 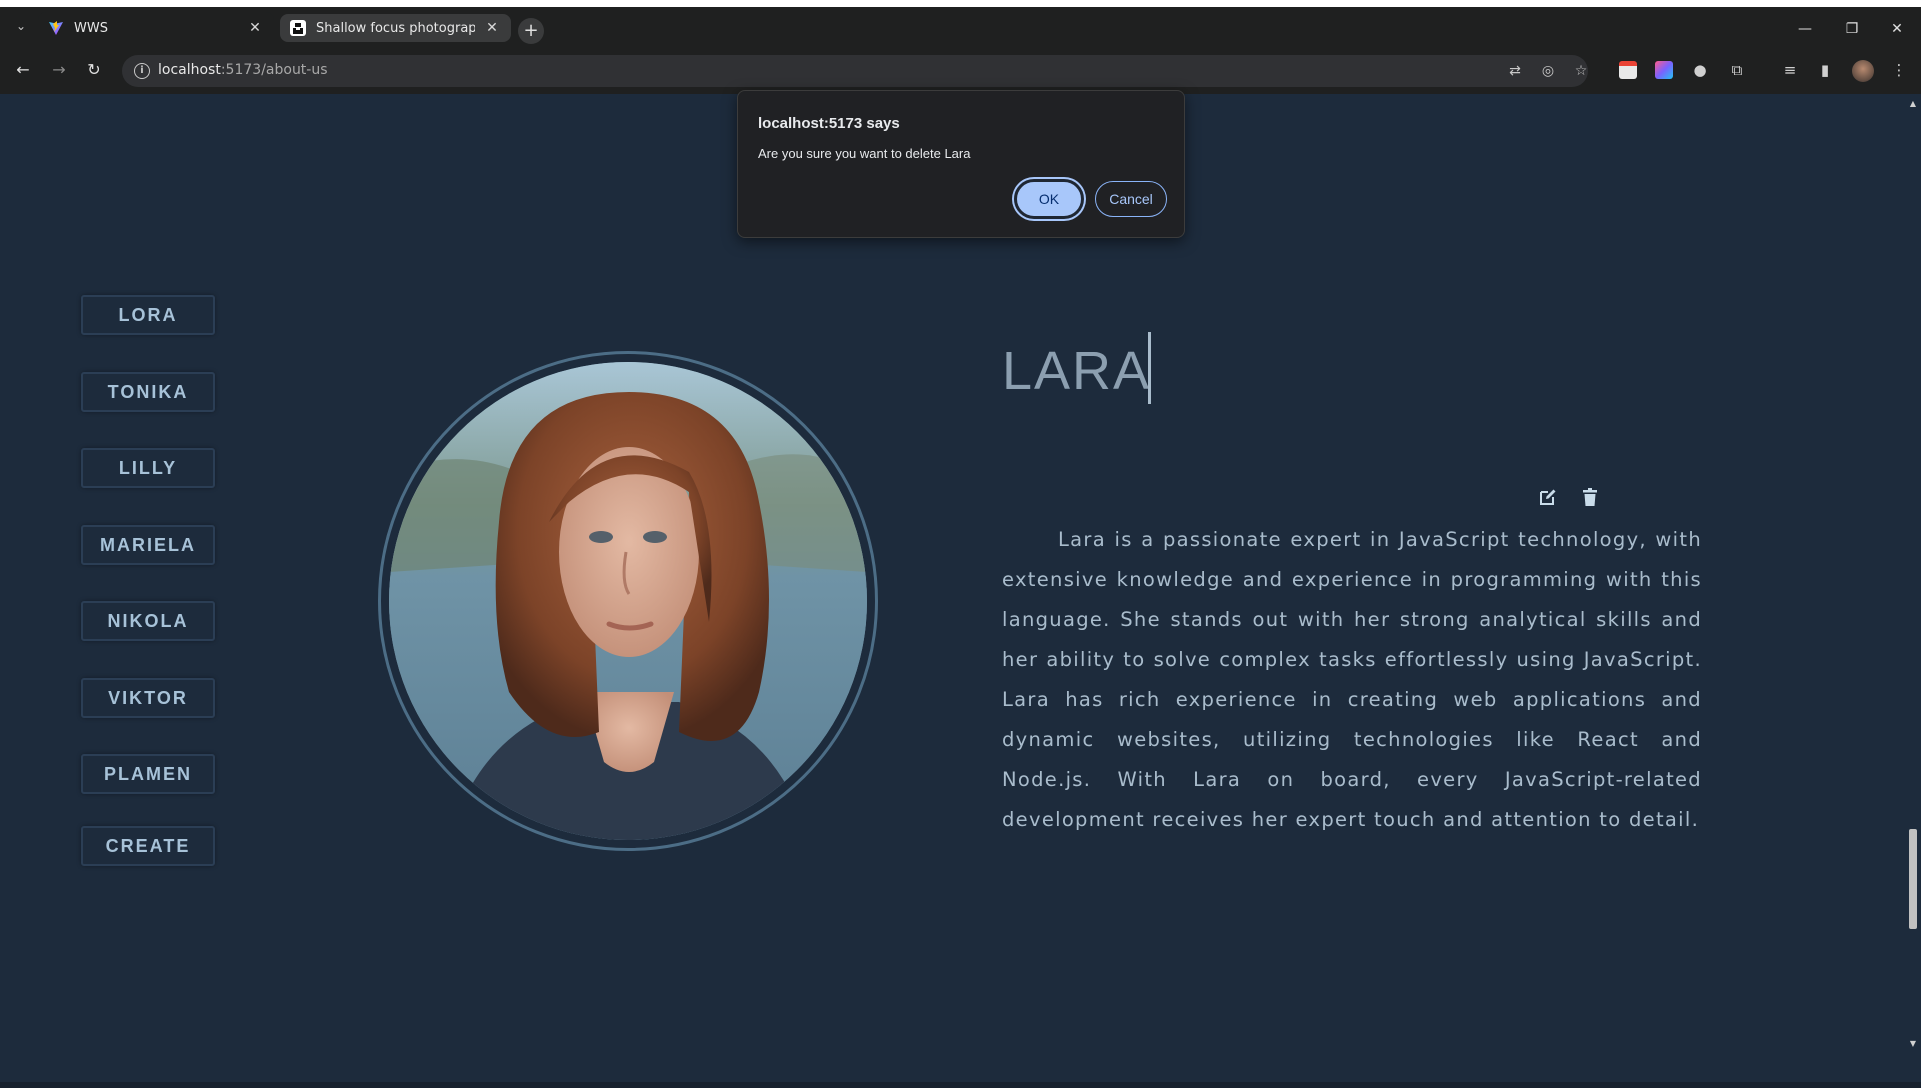 I want to click on ok-button: OK, so click(x=1049, y=199).